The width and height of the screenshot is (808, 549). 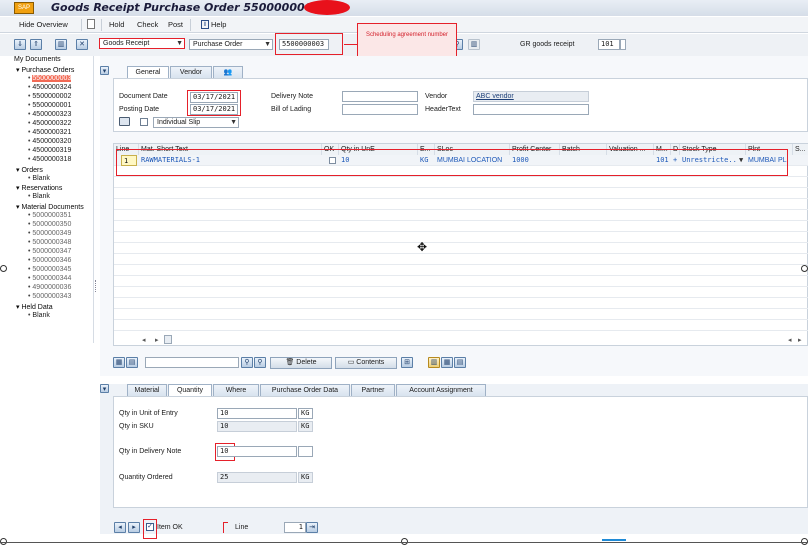 I want to click on po-selected: 5500000003, so click(x=52, y=78).